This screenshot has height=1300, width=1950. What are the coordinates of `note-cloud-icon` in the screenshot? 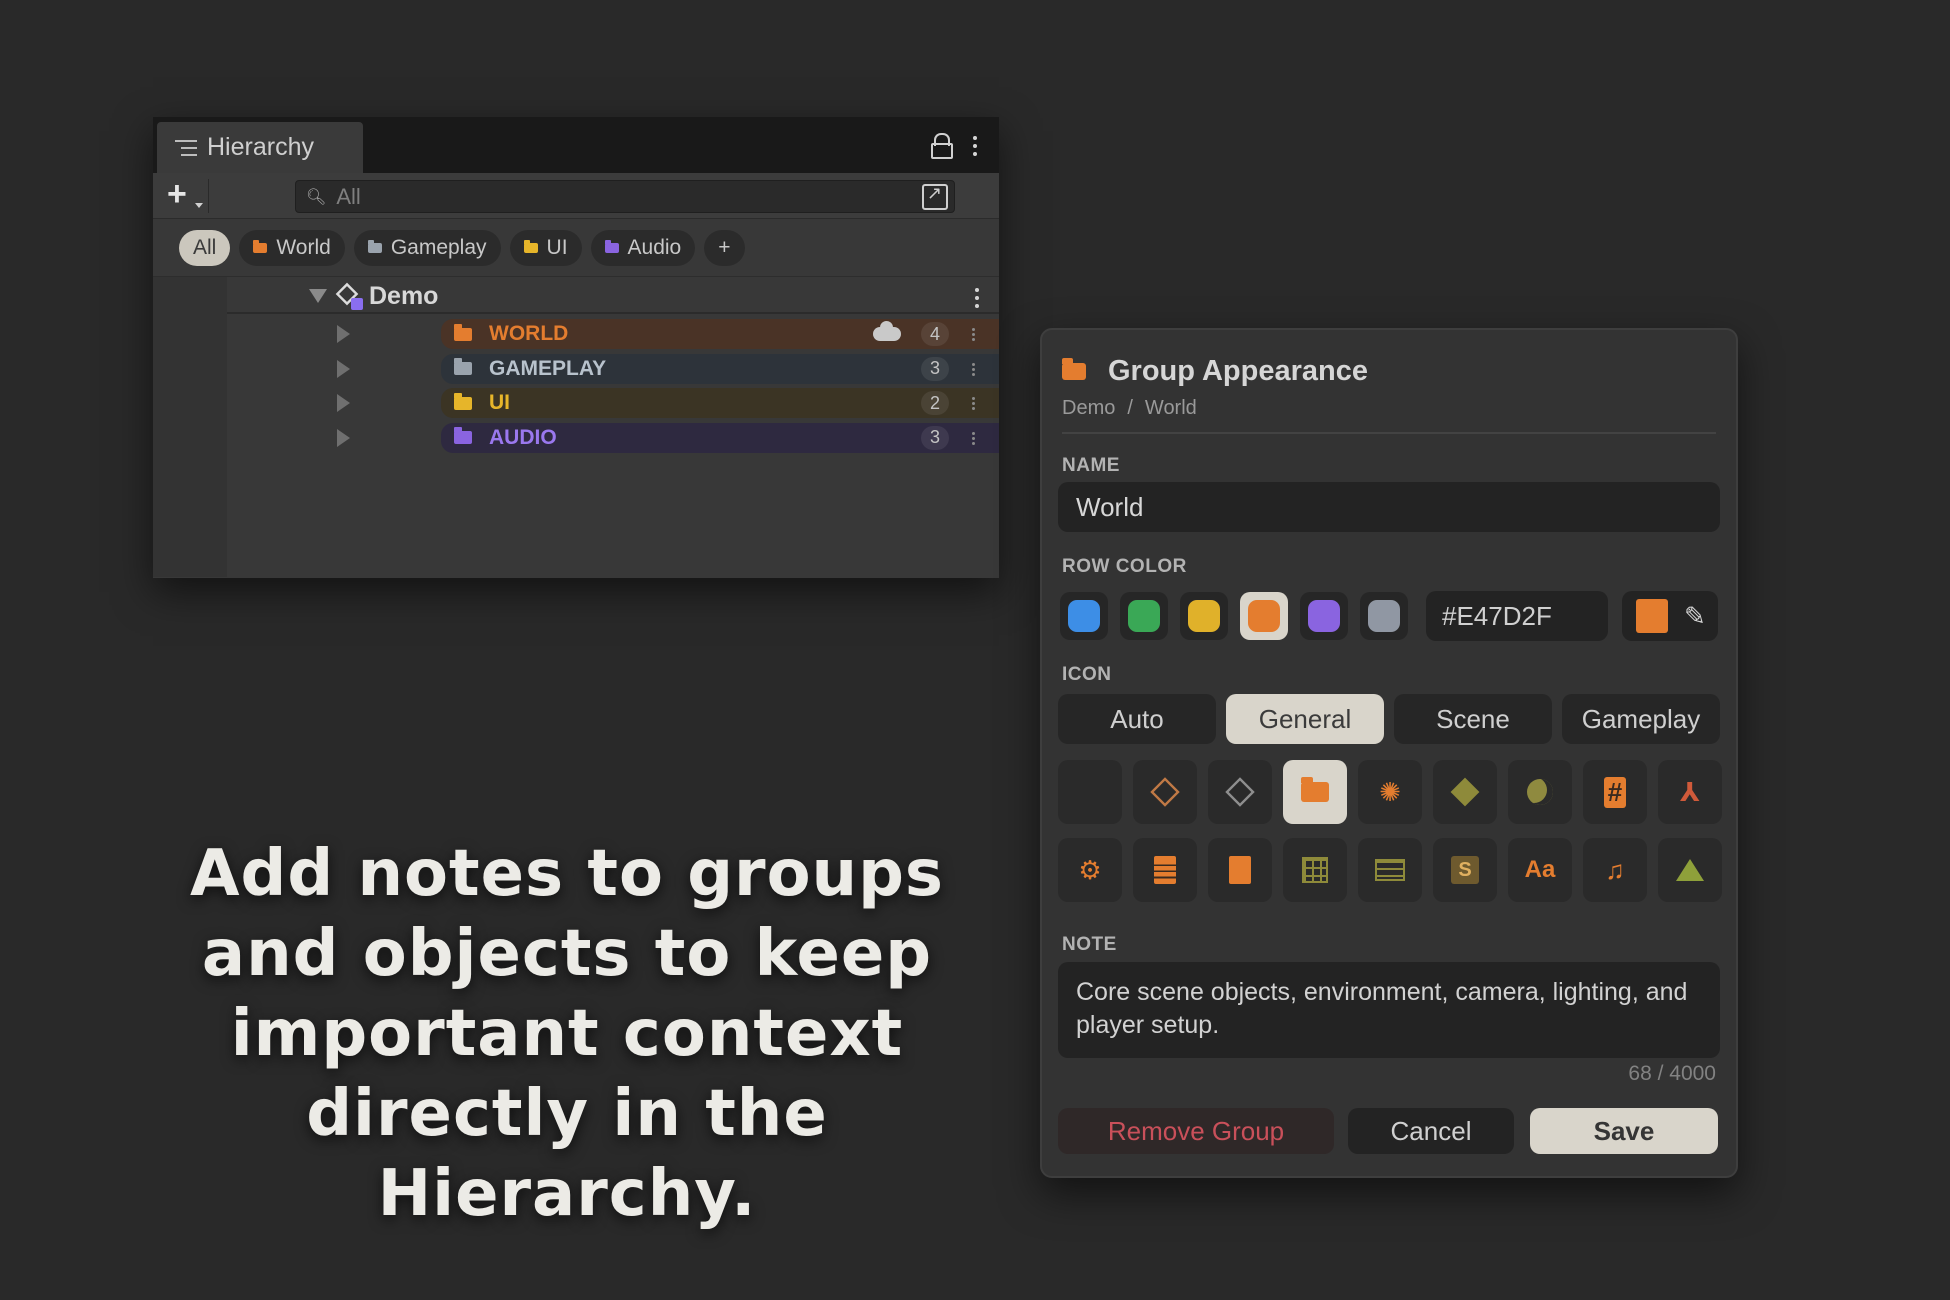 It's located at (887, 331).